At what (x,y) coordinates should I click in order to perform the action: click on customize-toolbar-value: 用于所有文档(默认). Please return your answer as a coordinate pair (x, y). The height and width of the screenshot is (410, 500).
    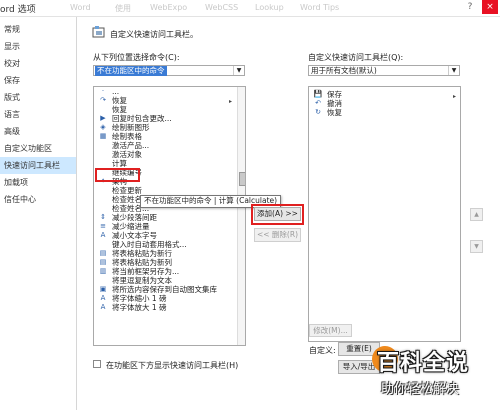
    Looking at the image, I should click on (344, 70).